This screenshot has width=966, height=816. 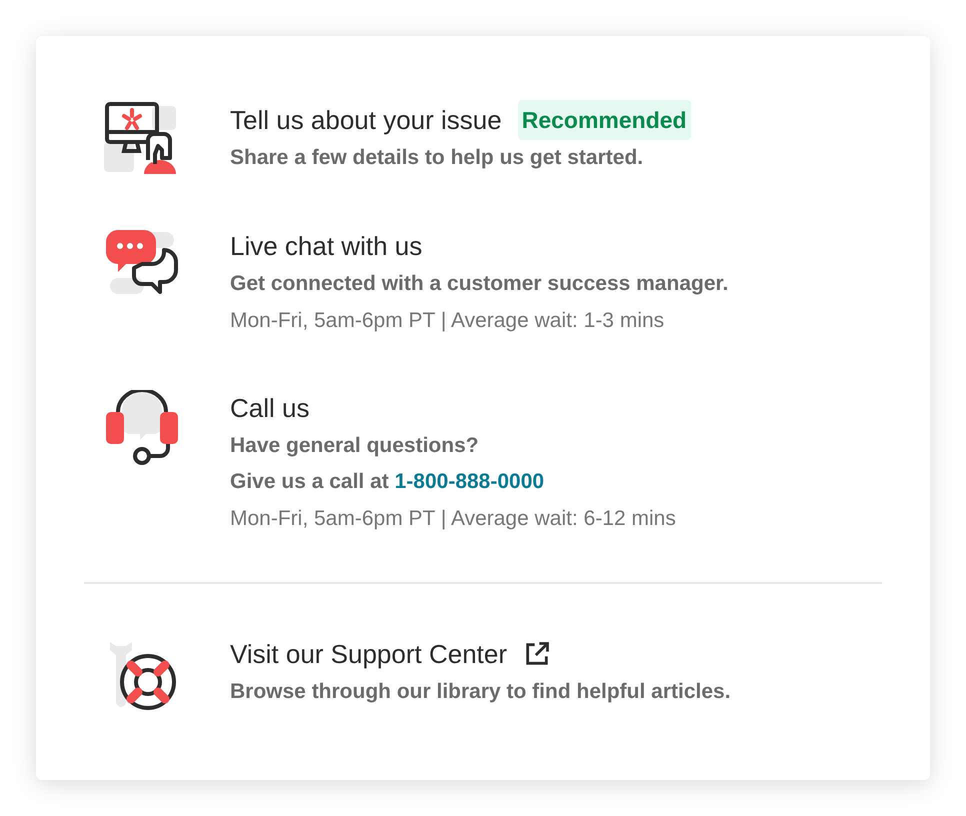 What do you see at coordinates (469, 481) in the screenshot?
I see `phone-link: 1-800-888-0000` at bounding box center [469, 481].